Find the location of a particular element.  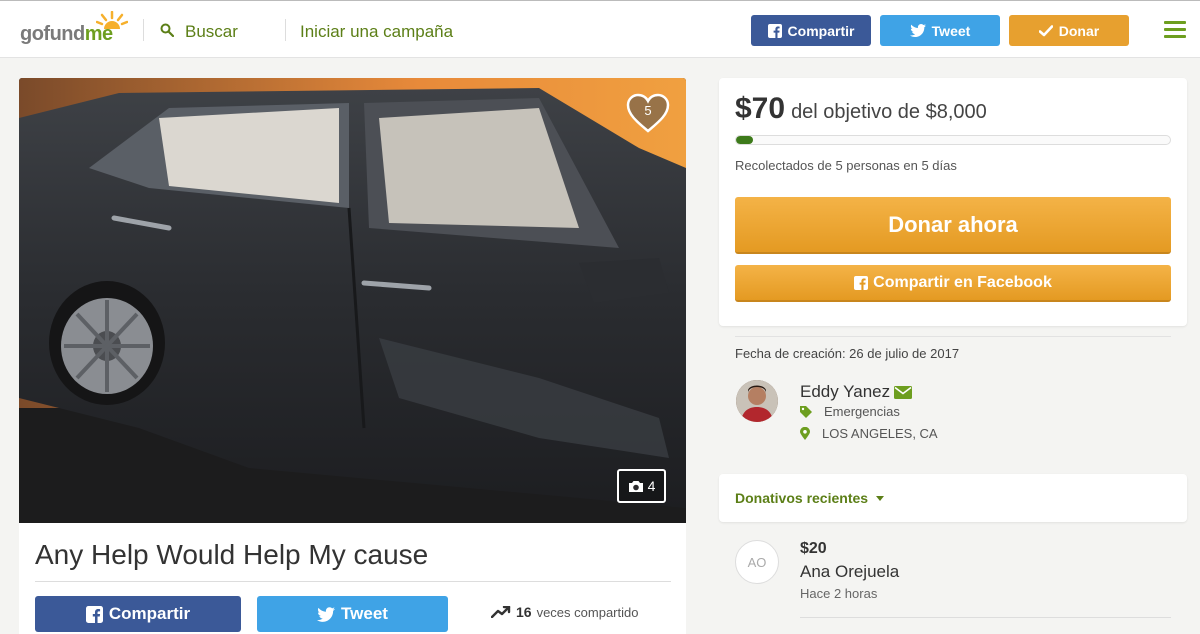

location-label: LOS ANGELES, CA is located at coordinates (880, 433).